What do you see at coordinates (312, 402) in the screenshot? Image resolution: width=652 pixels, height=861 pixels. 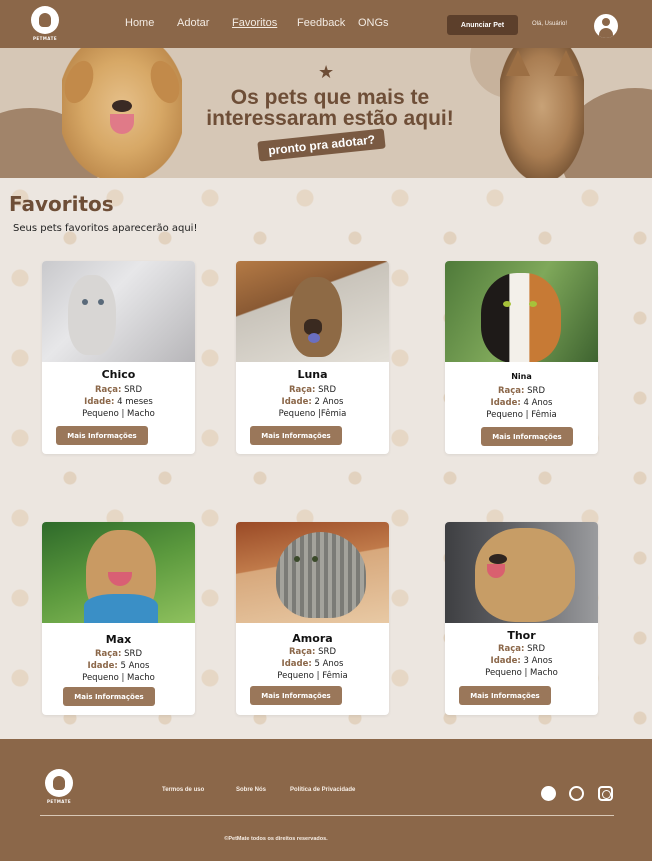 I see `pet-age: Idade: 2 Anos` at bounding box center [312, 402].